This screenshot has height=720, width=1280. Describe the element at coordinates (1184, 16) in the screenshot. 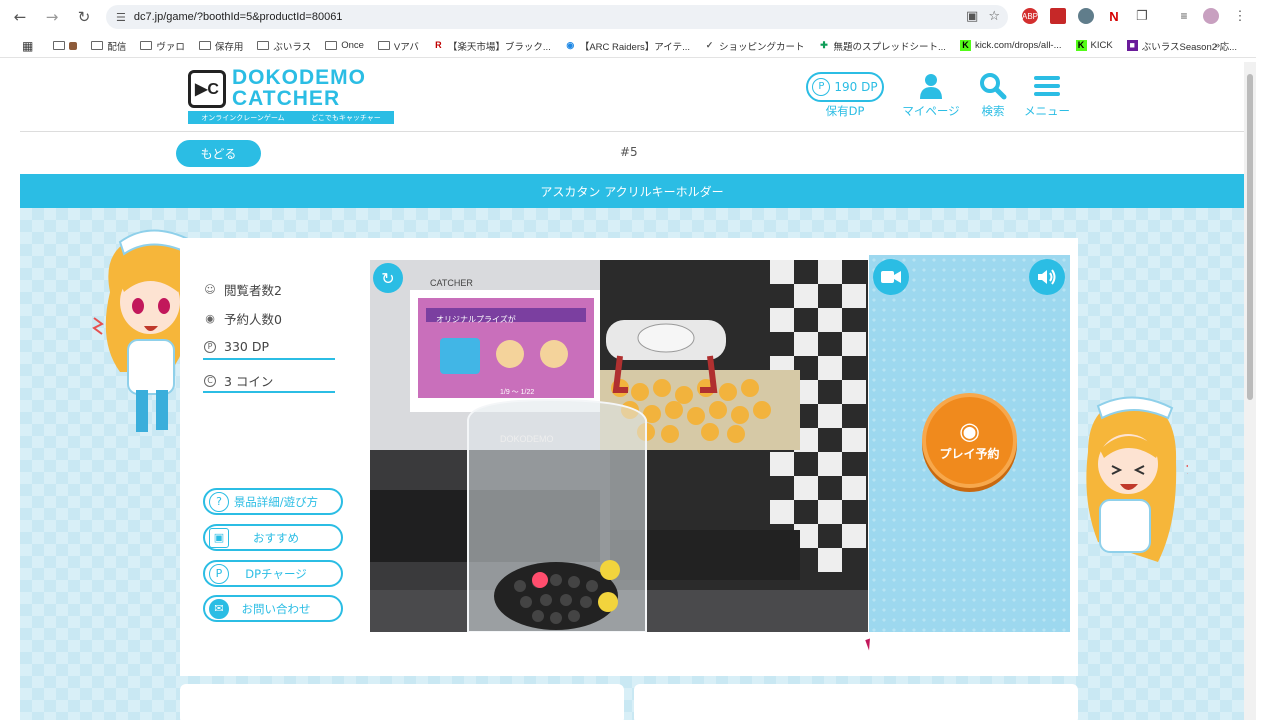

I see `media-control-icon: ≡` at that location.